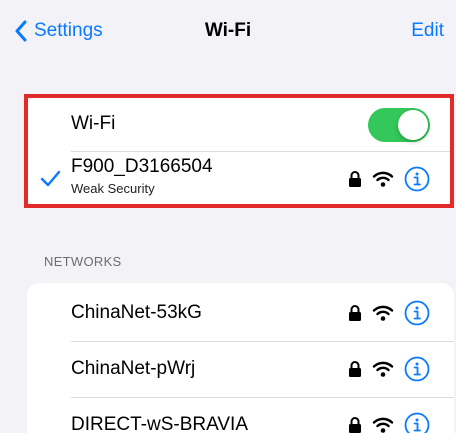  What do you see at coordinates (427, 31) in the screenshot?
I see `edit-button: Edit` at bounding box center [427, 31].